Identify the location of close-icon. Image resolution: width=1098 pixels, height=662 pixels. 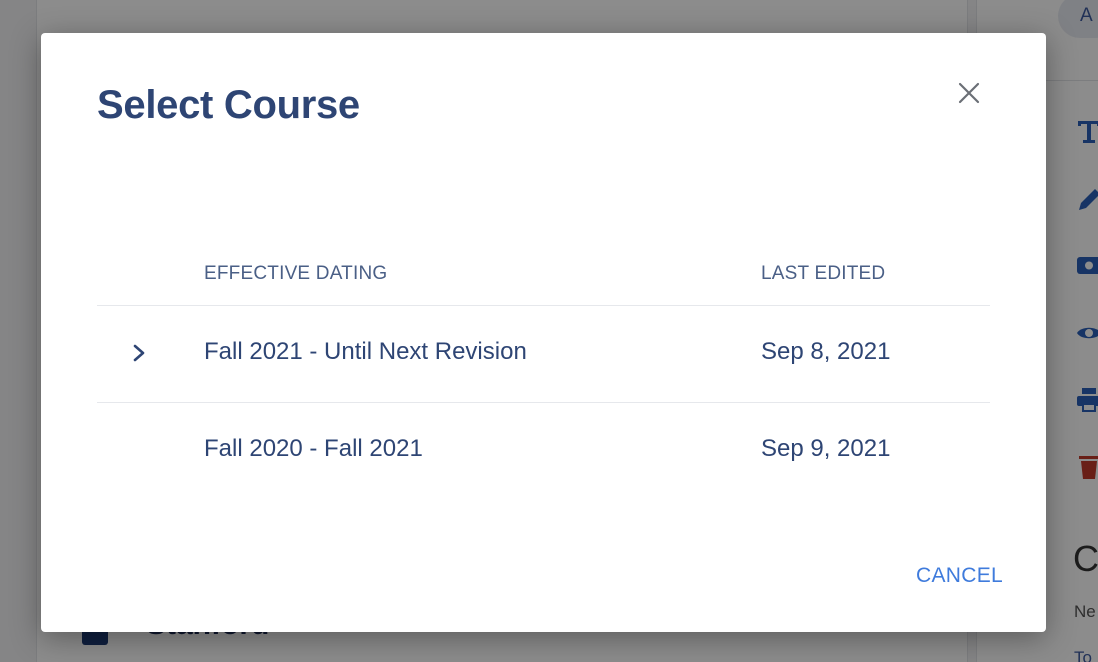
(969, 93).